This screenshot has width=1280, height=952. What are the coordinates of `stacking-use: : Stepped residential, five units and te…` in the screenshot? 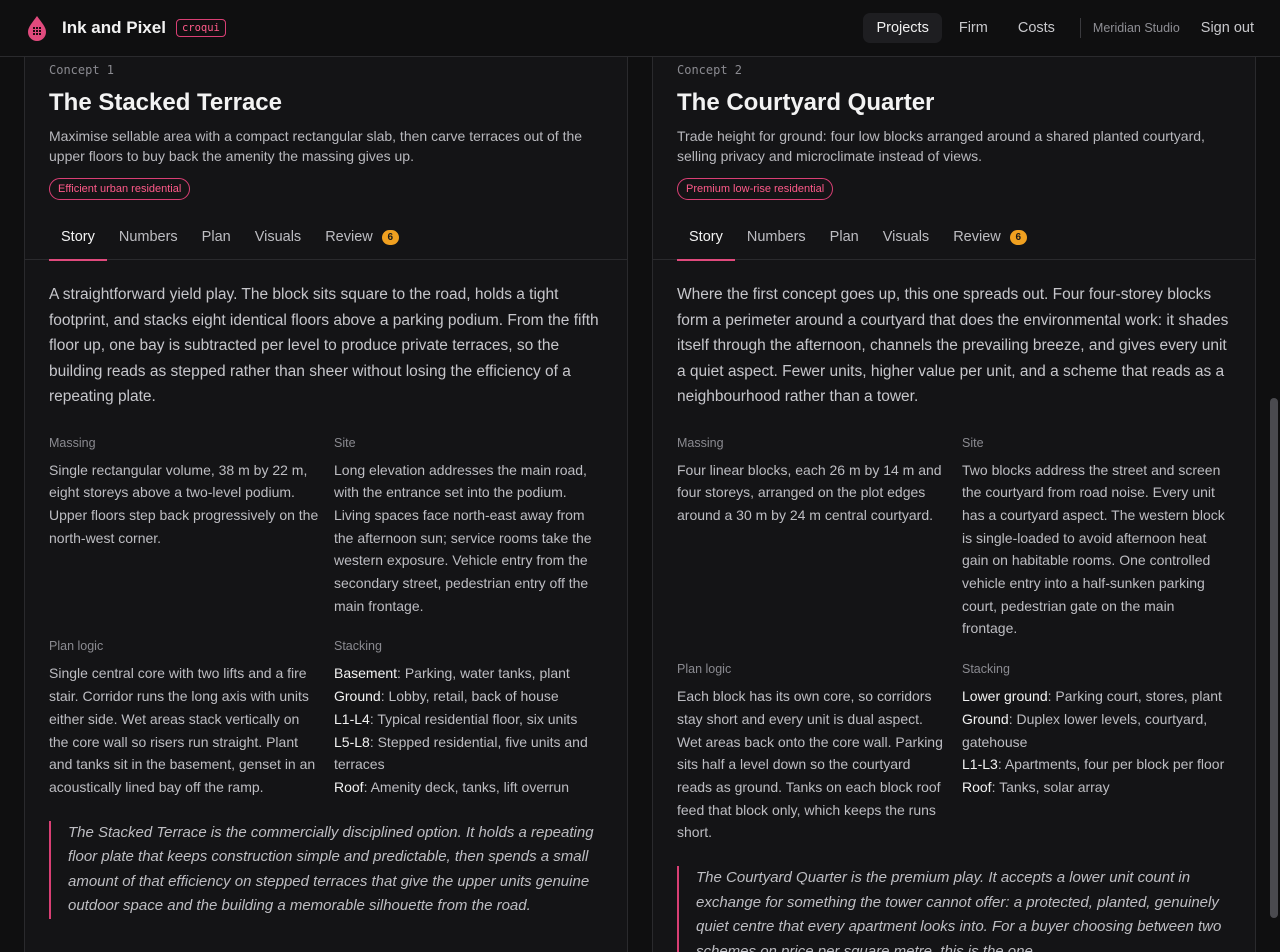 It's located at (461, 753).